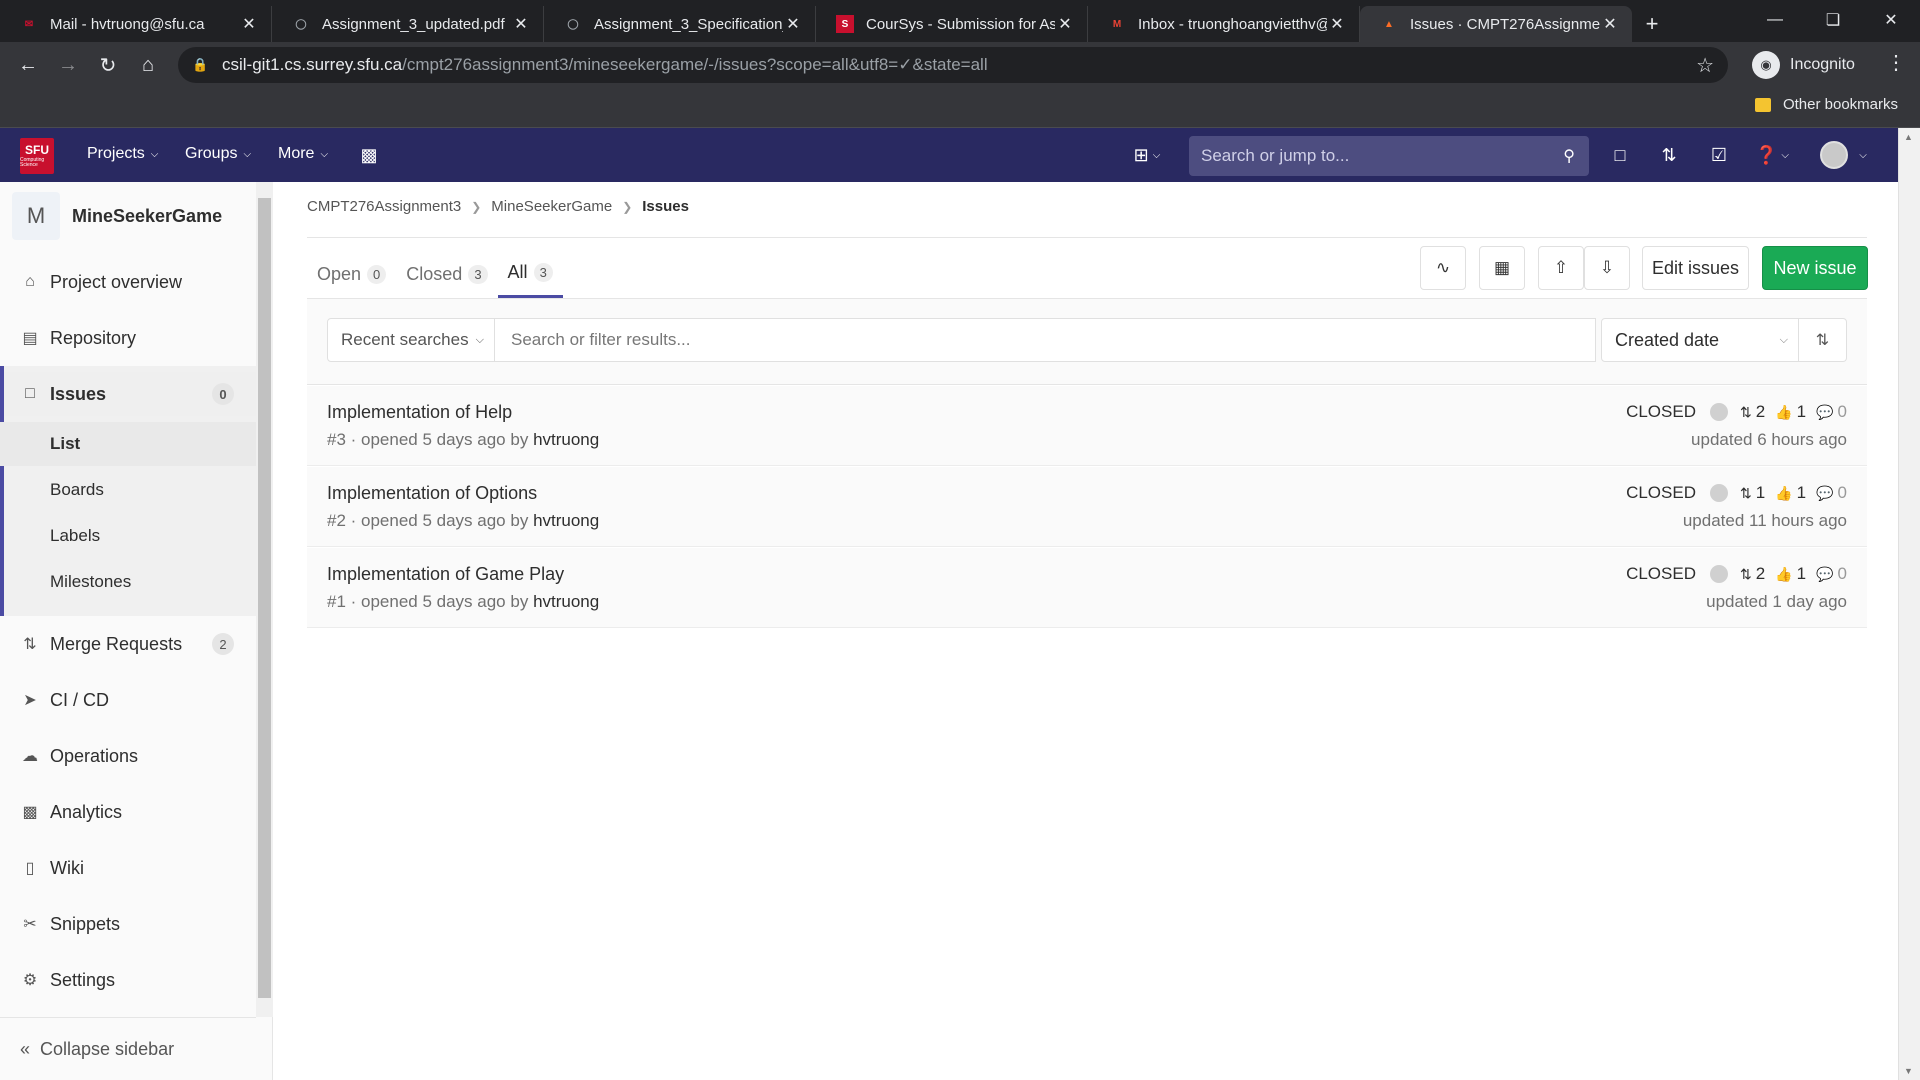  What do you see at coordinates (128, 924) in the screenshot?
I see `sidebar-item-snippets: ✂ Snippets` at bounding box center [128, 924].